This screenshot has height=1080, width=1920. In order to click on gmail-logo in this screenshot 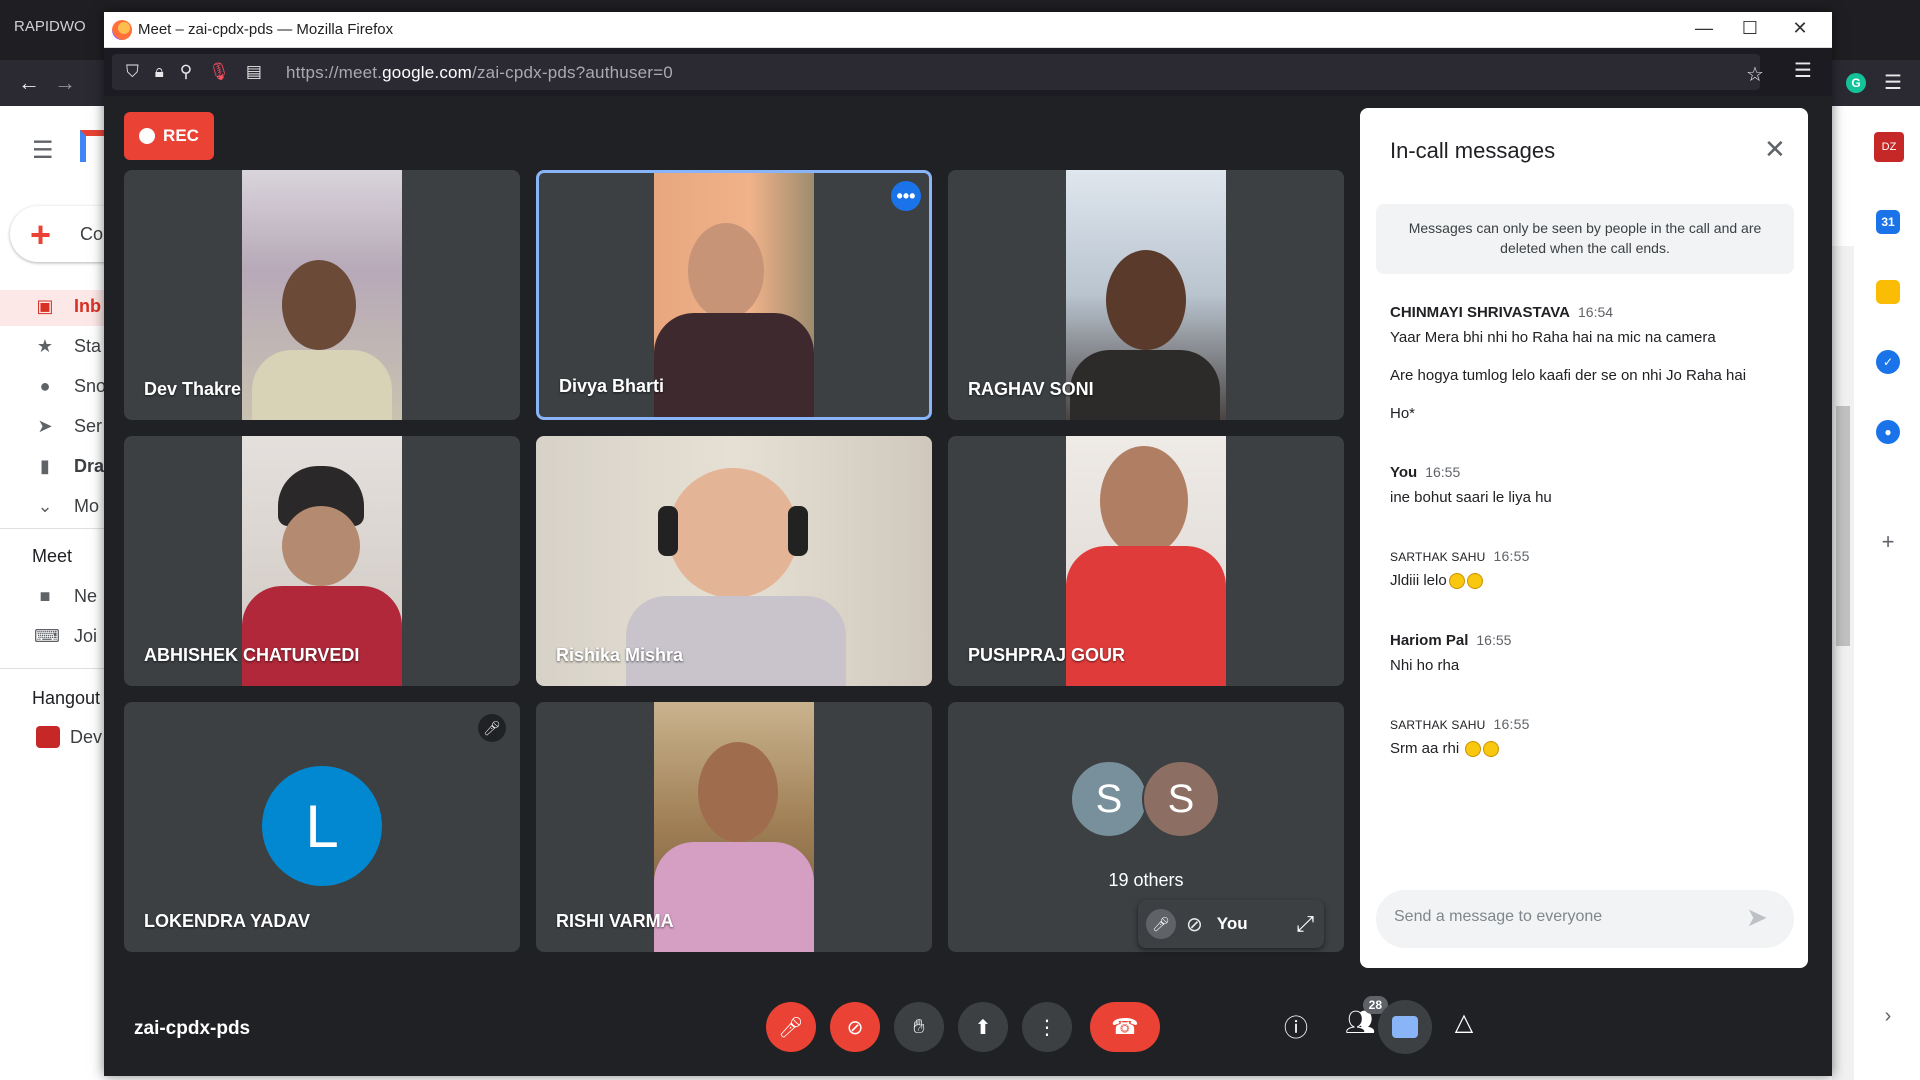, I will do `click(92, 146)`.